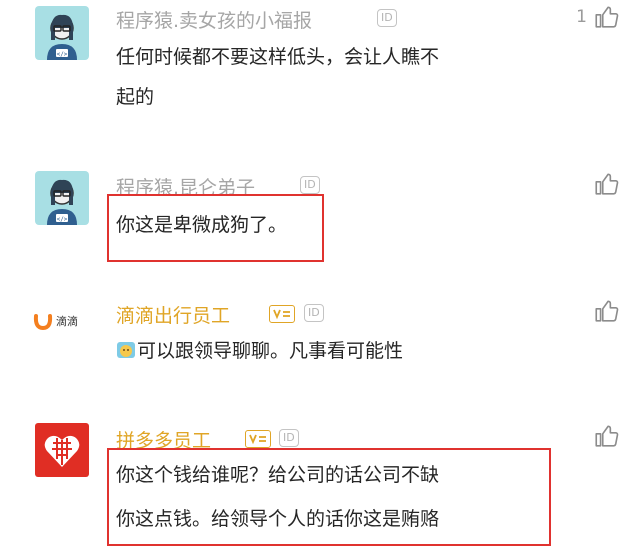 This screenshot has width=641, height=557. What do you see at coordinates (270, 351) in the screenshot?
I see `comment-text-line: 可以跟领导聊聊。凡事看可能性` at bounding box center [270, 351].